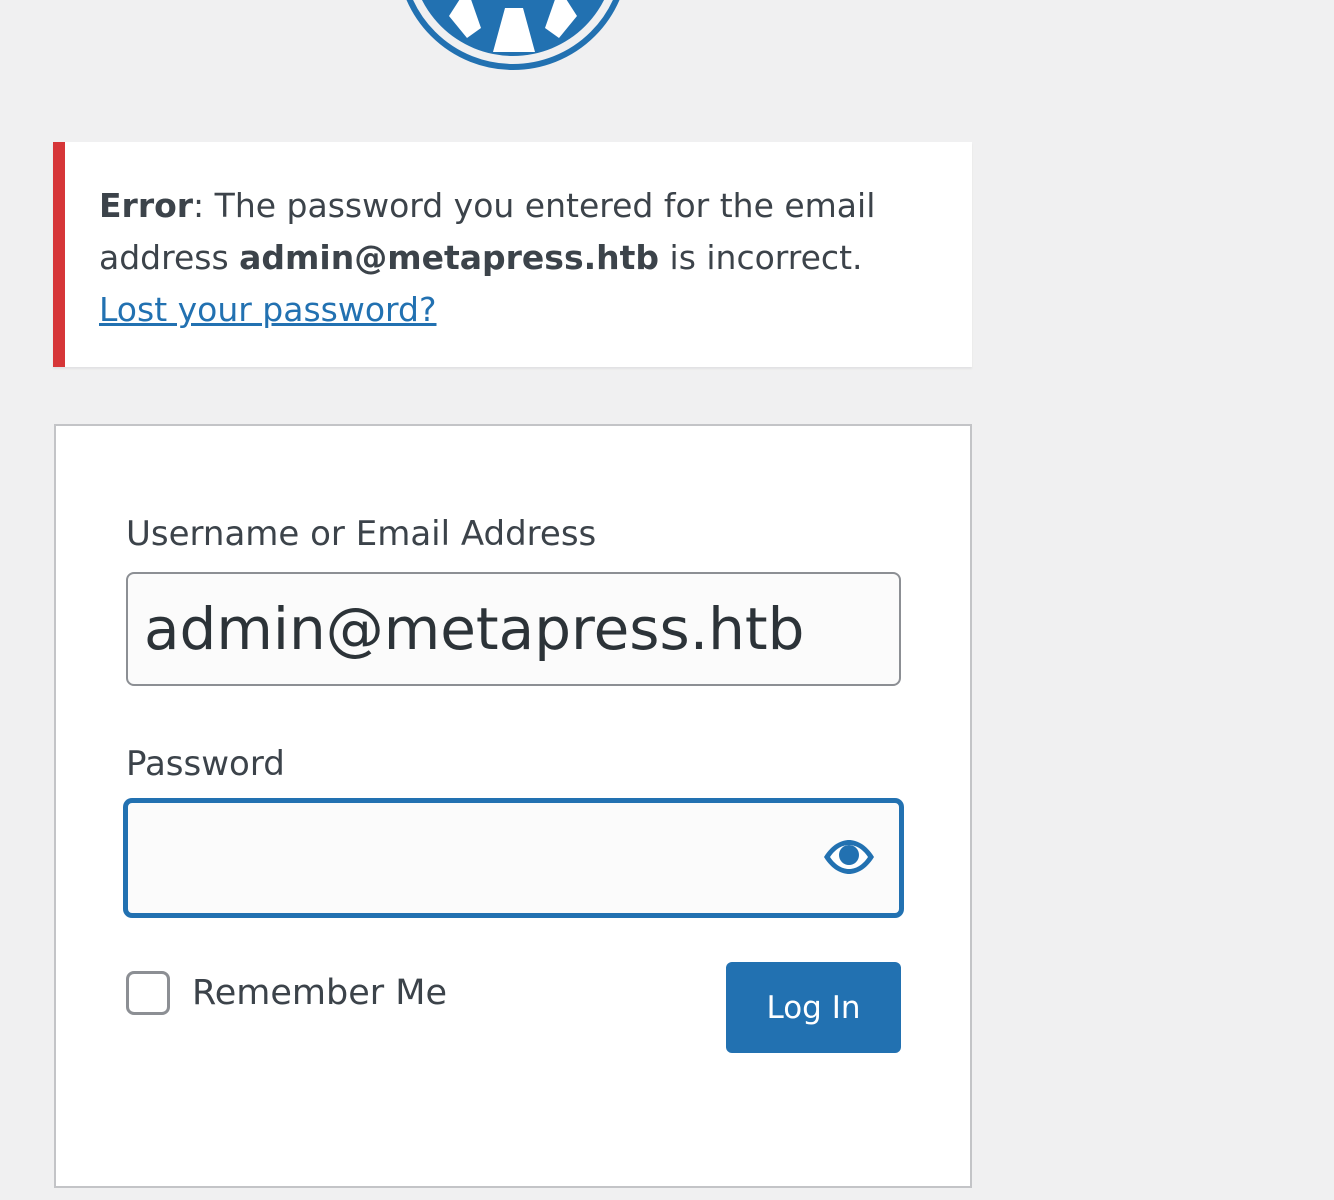 The height and width of the screenshot is (1200, 1334). I want to click on error-email: admin@metapress.htb, so click(449, 257).